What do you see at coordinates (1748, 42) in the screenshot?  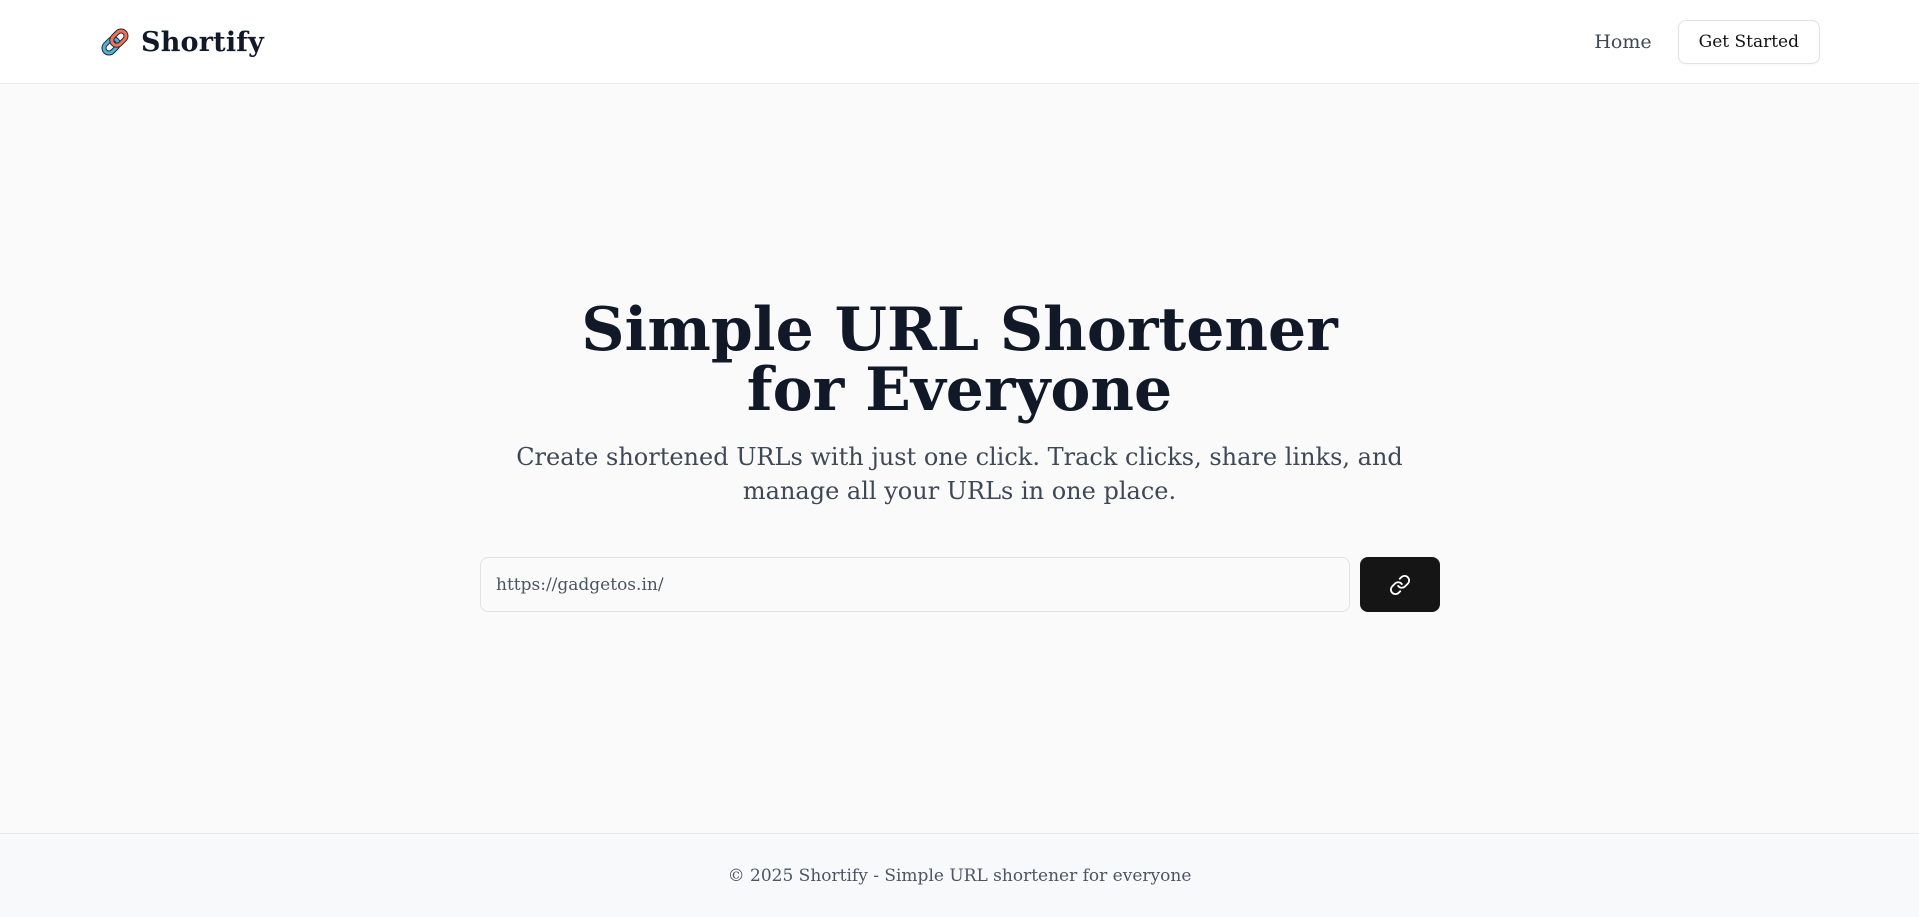 I see `get-started-button: Get Started` at bounding box center [1748, 42].